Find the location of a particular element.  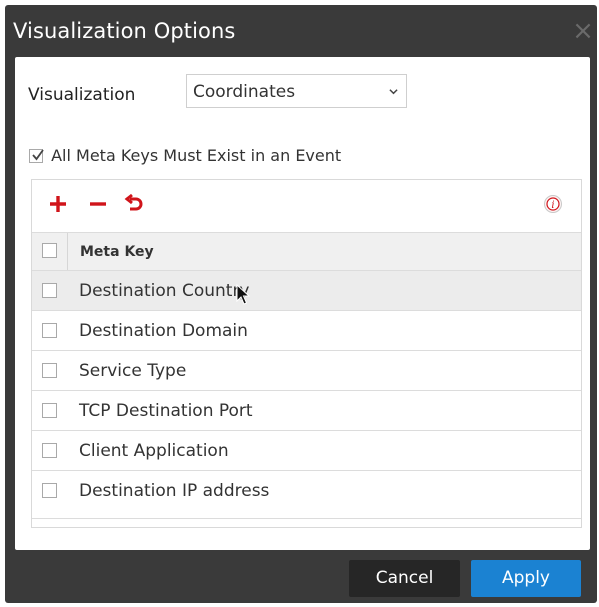

table-row: Destination Domain is located at coordinates (306, 330).